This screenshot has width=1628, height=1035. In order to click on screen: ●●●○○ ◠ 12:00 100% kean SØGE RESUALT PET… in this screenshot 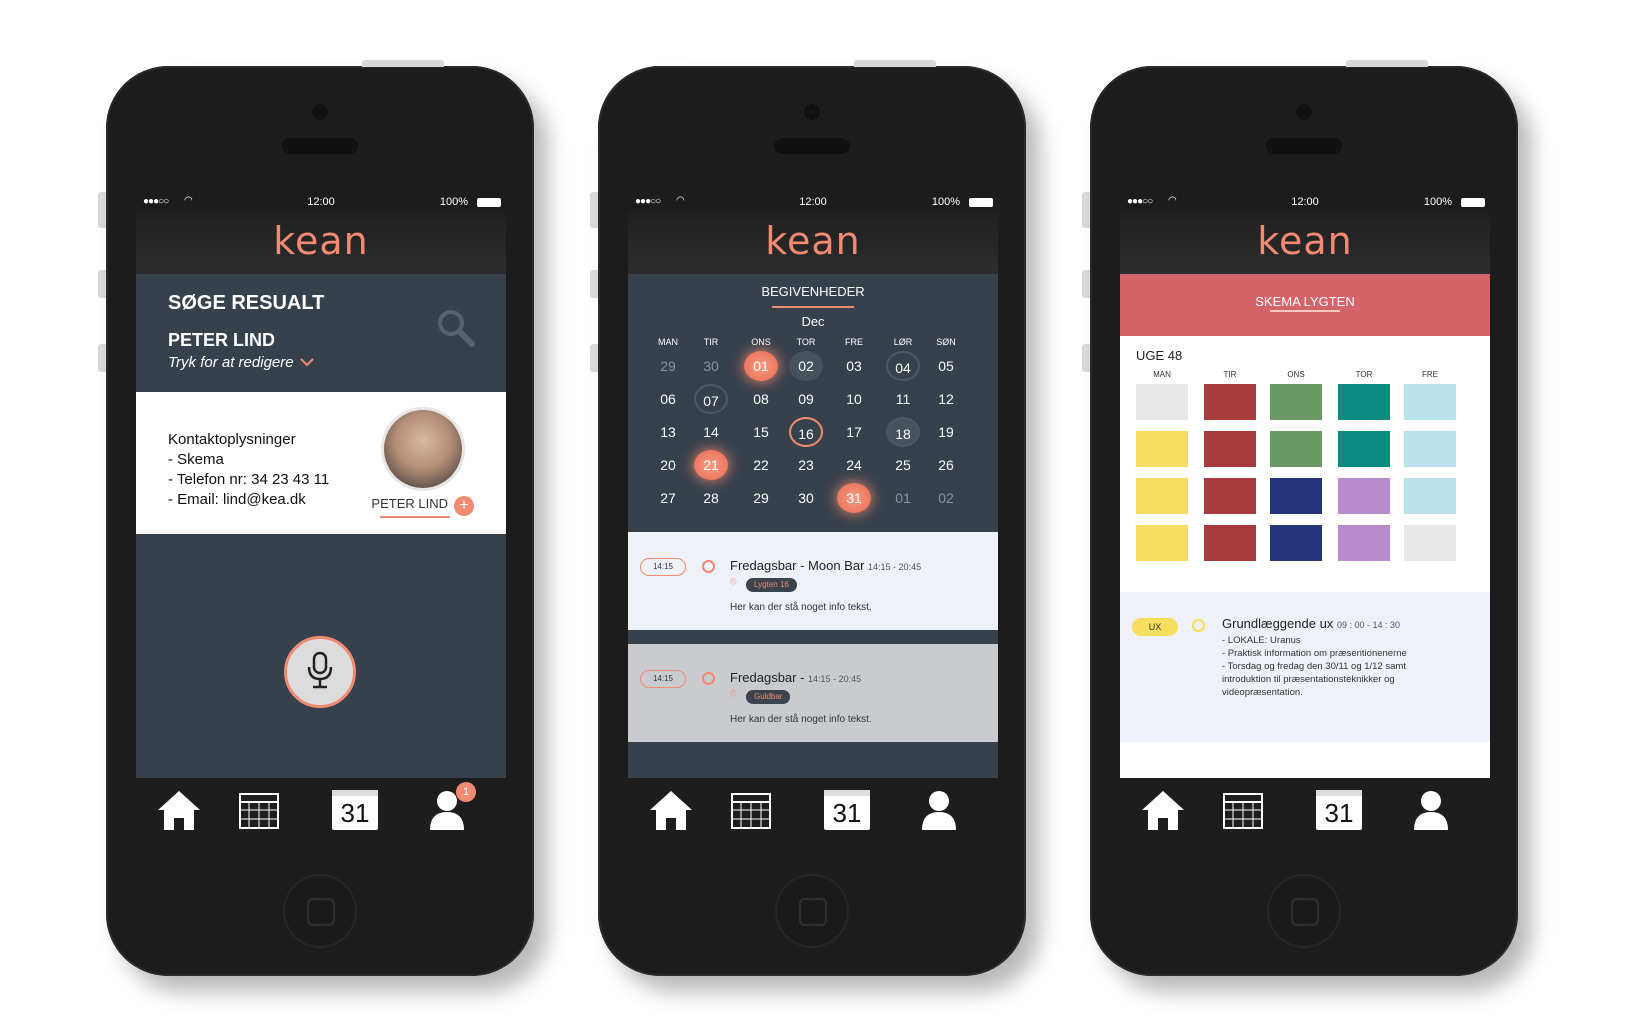, I will do `click(321, 517)`.